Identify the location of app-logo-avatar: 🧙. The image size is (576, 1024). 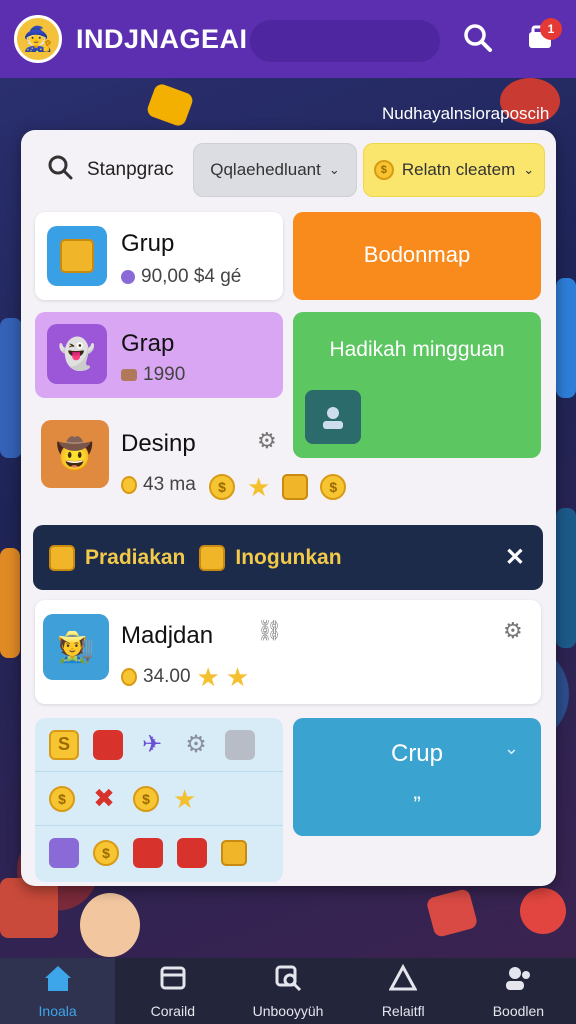
(38, 39).